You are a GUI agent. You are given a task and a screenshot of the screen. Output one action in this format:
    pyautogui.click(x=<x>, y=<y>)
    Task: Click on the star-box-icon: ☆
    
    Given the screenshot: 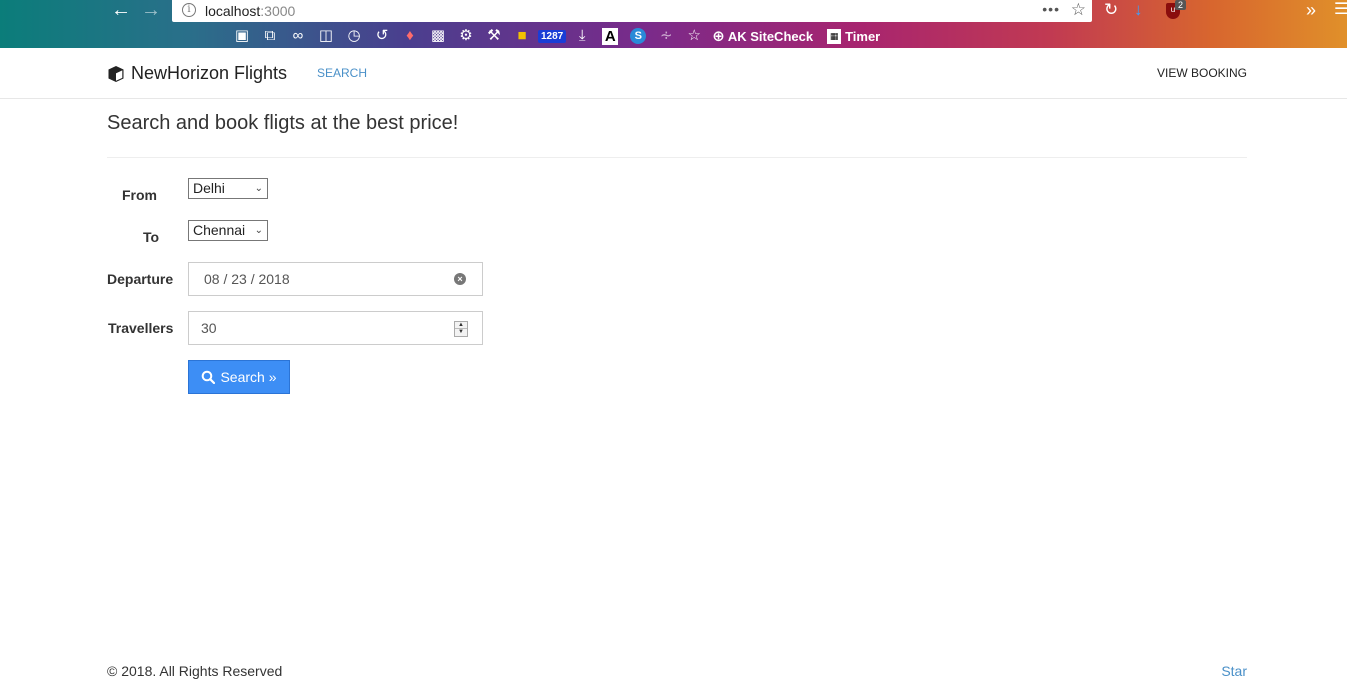 What is the action you would take?
    pyautogui.click(x=694, y=36)
    